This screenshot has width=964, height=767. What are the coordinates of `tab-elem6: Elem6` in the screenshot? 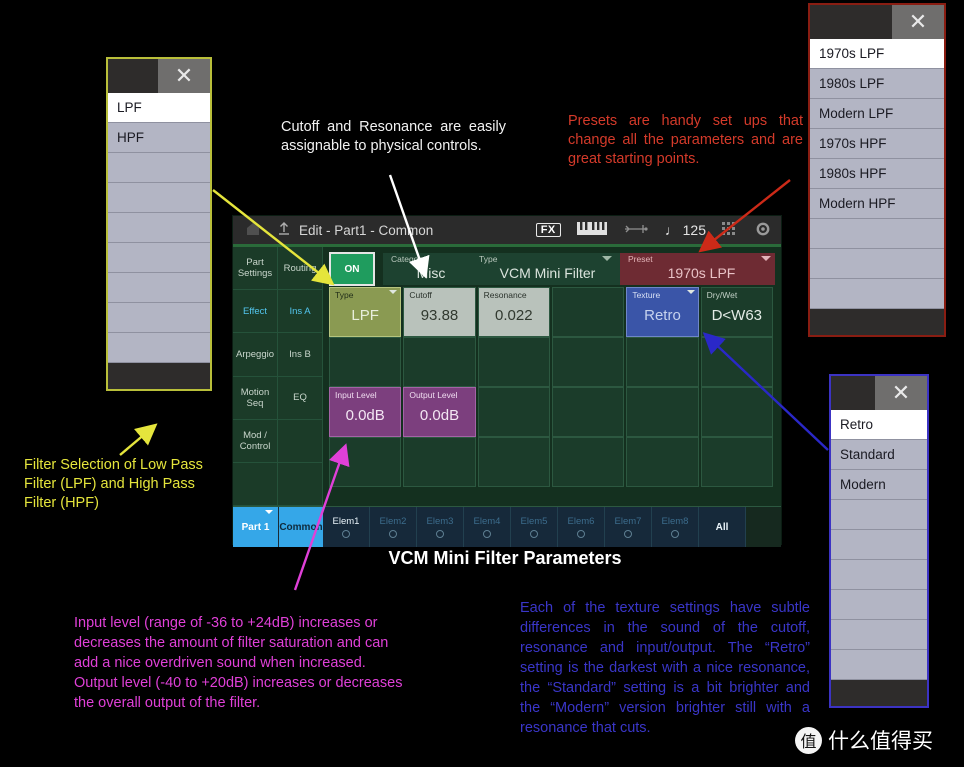 It's located at (581, 527).